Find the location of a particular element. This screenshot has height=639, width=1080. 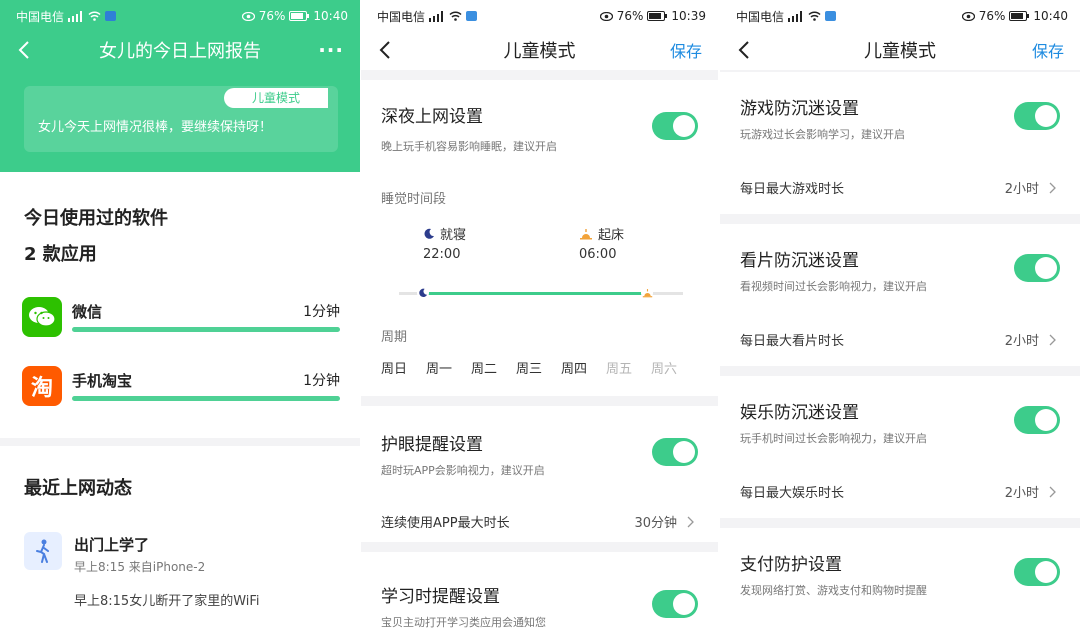

activity-section-title: 最近上网动态 is located at coordinates (78, 488).